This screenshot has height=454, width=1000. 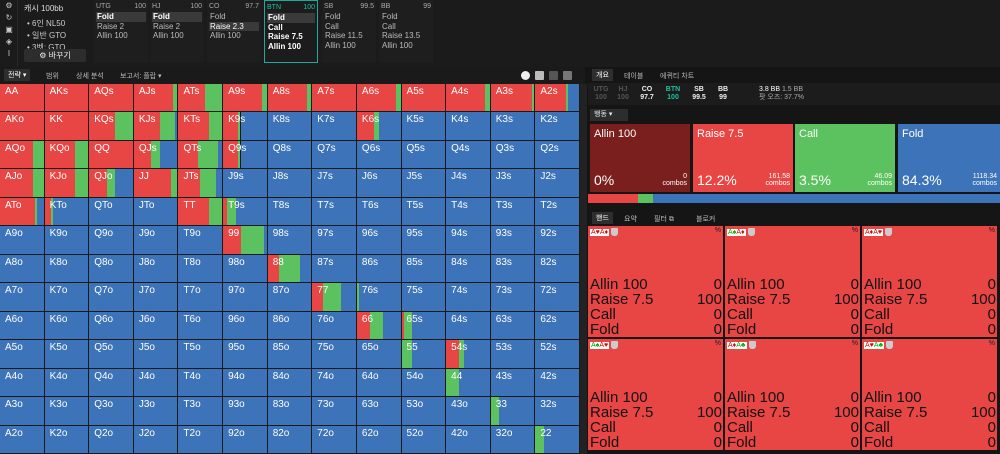 I want to click on hand-cell: J2o, so click(x=156, y=439).